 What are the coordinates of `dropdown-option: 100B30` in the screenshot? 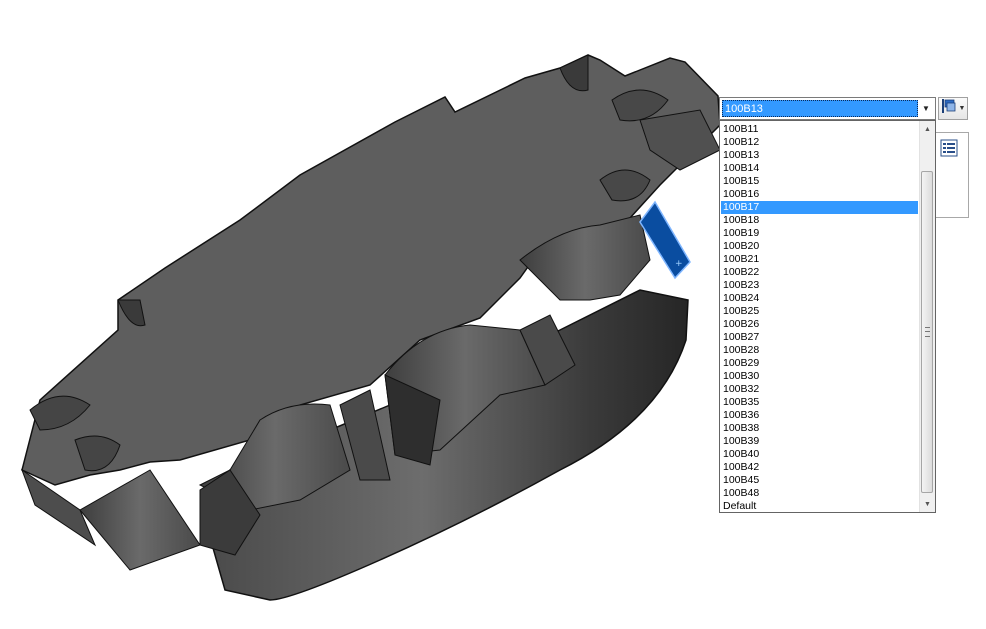 It's located at (819, 376).